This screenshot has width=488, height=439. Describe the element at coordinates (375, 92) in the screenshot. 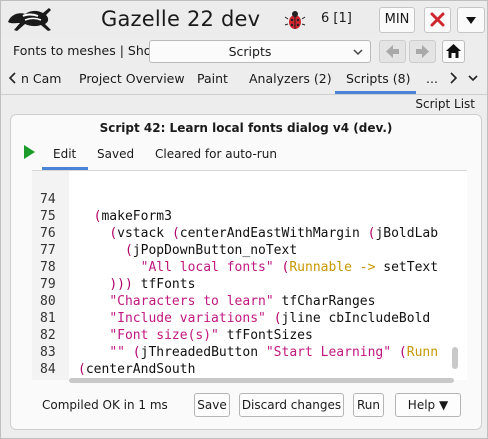

I see `active-tab-indicator` at that location.